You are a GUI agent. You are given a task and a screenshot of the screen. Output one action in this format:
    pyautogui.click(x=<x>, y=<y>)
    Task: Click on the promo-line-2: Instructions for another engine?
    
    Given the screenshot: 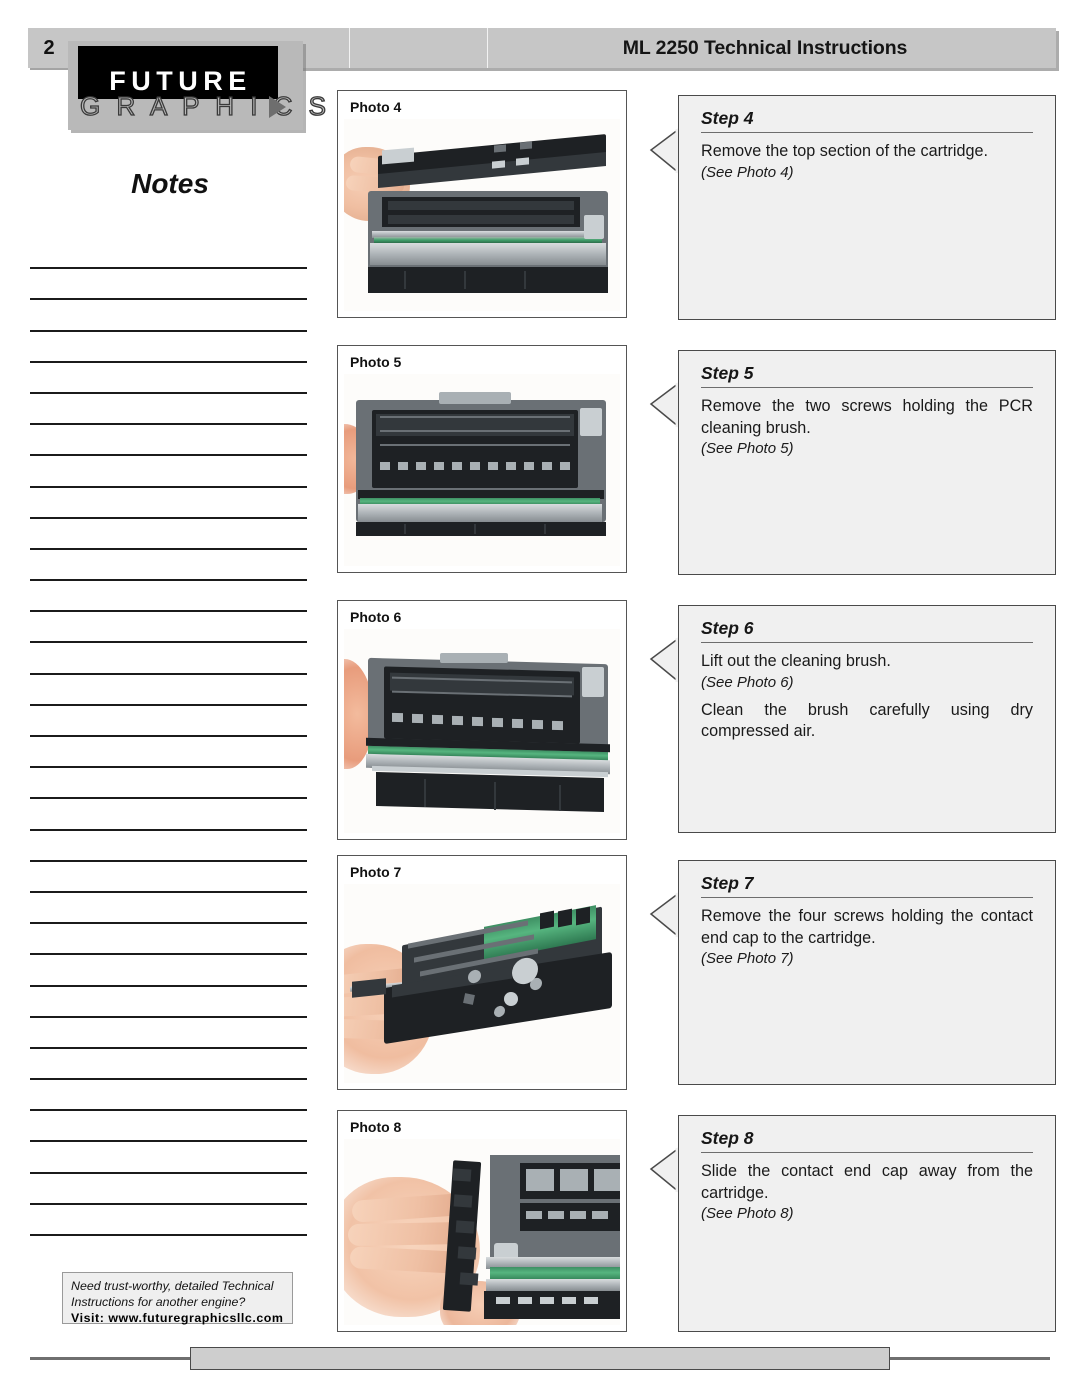 What is the action you would take?
    pyautogui.click(x=158, y=1301)
    